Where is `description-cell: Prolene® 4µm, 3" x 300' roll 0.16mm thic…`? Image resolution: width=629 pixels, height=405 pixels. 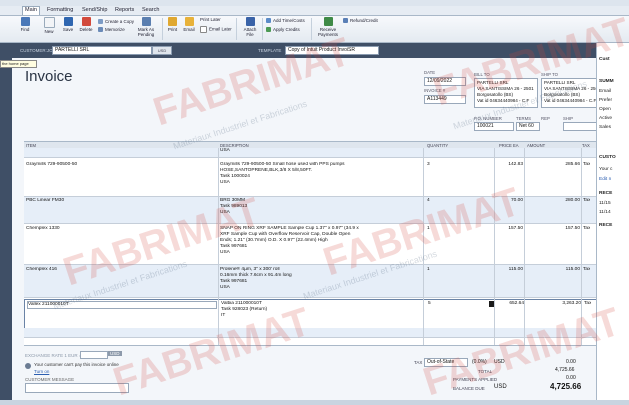 description-cell: Prolene® 4µm, 3" x 300' roll 0.16mm thic… is located at coordinates (256, 279).